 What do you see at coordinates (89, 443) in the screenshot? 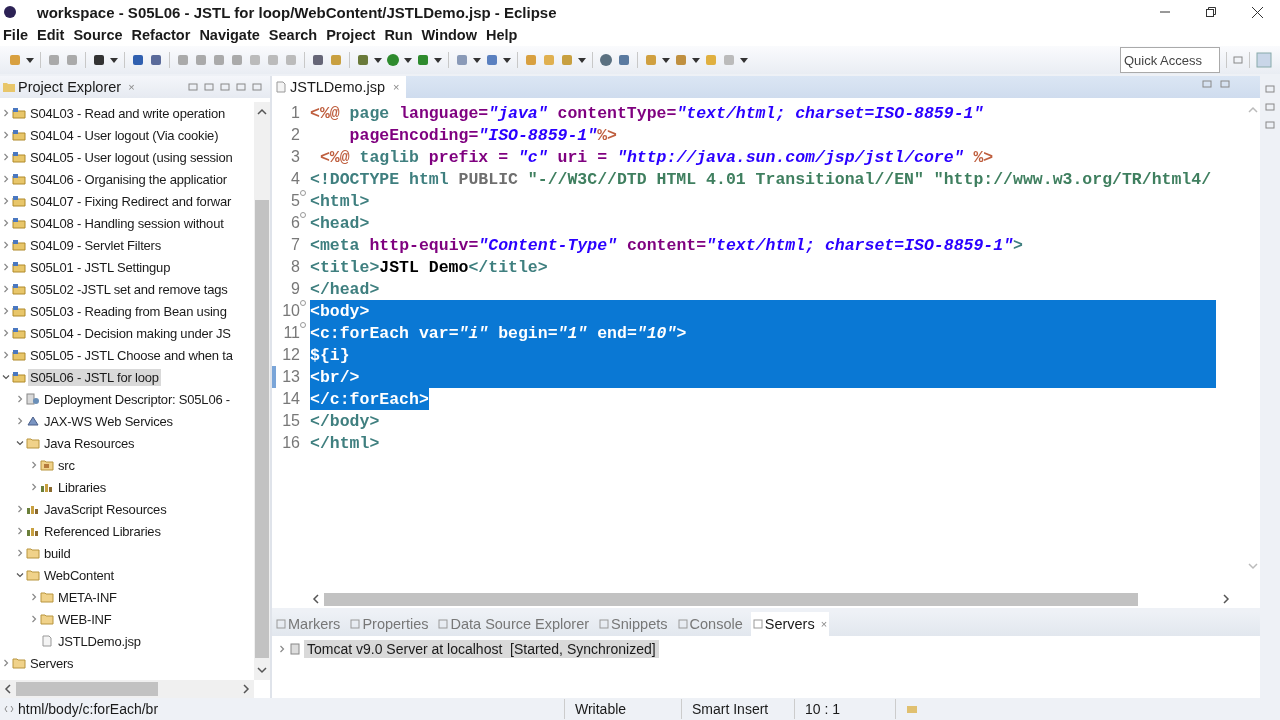
I see `tree-item: Java Resources` at bounding box center [89, 443].